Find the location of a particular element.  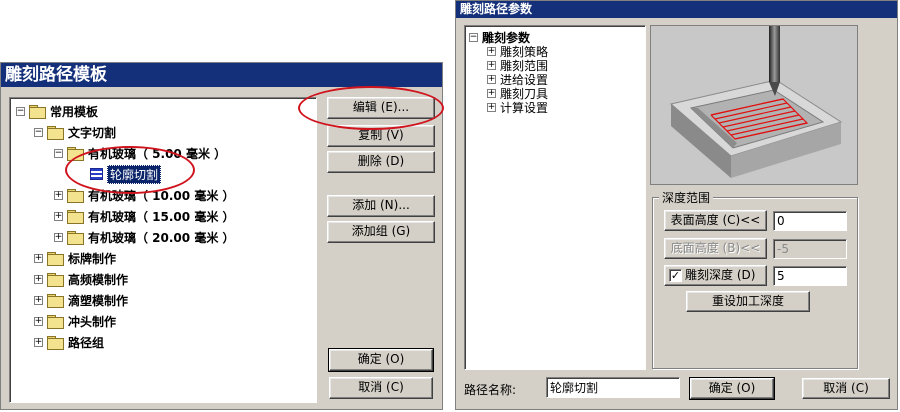

annotation-ellipse-edit is located at coordinates (371, 108).